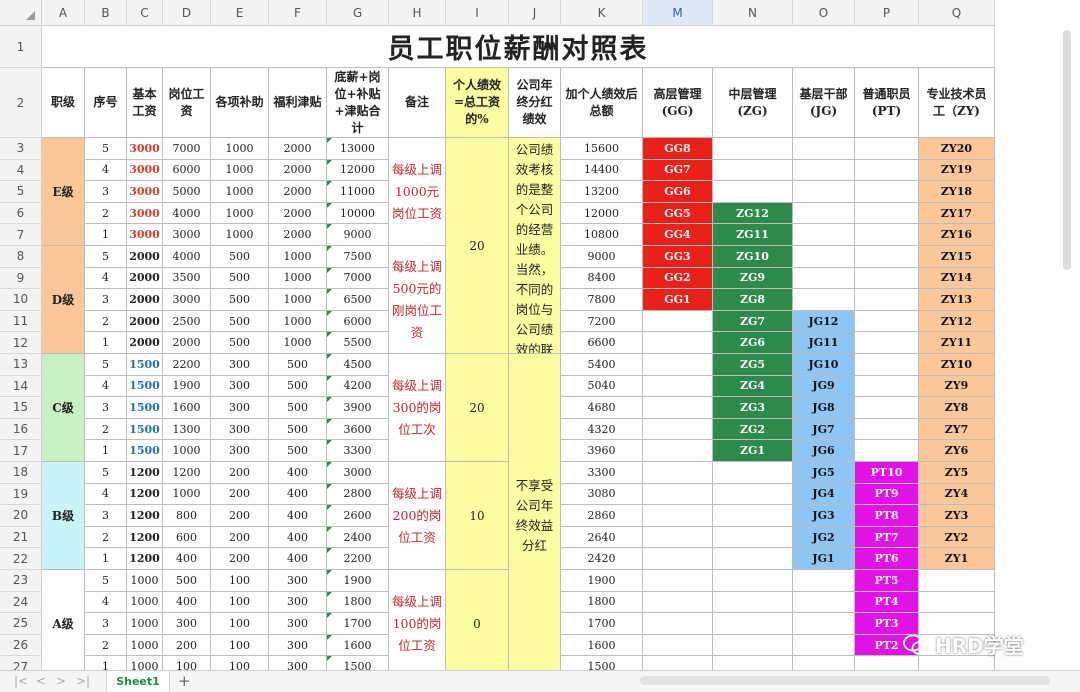 The image size is (1080, 692). What do you see at coordinates (106, 149) in the screenshot?
I see `cell-seq: 5` at bounding box center [106, 149].